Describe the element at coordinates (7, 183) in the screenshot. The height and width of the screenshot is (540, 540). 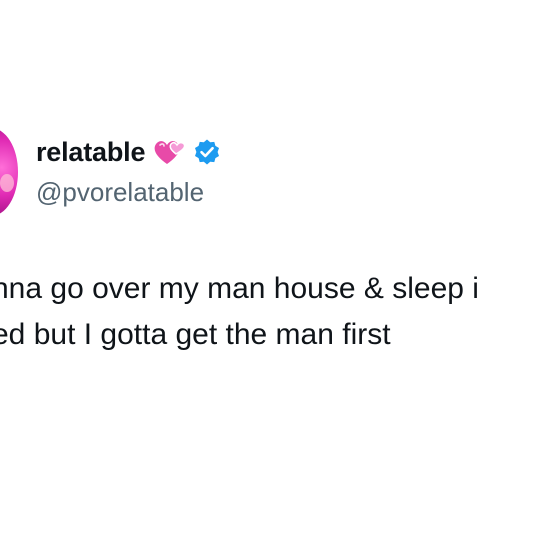
I see `avatar-detail` at that location.